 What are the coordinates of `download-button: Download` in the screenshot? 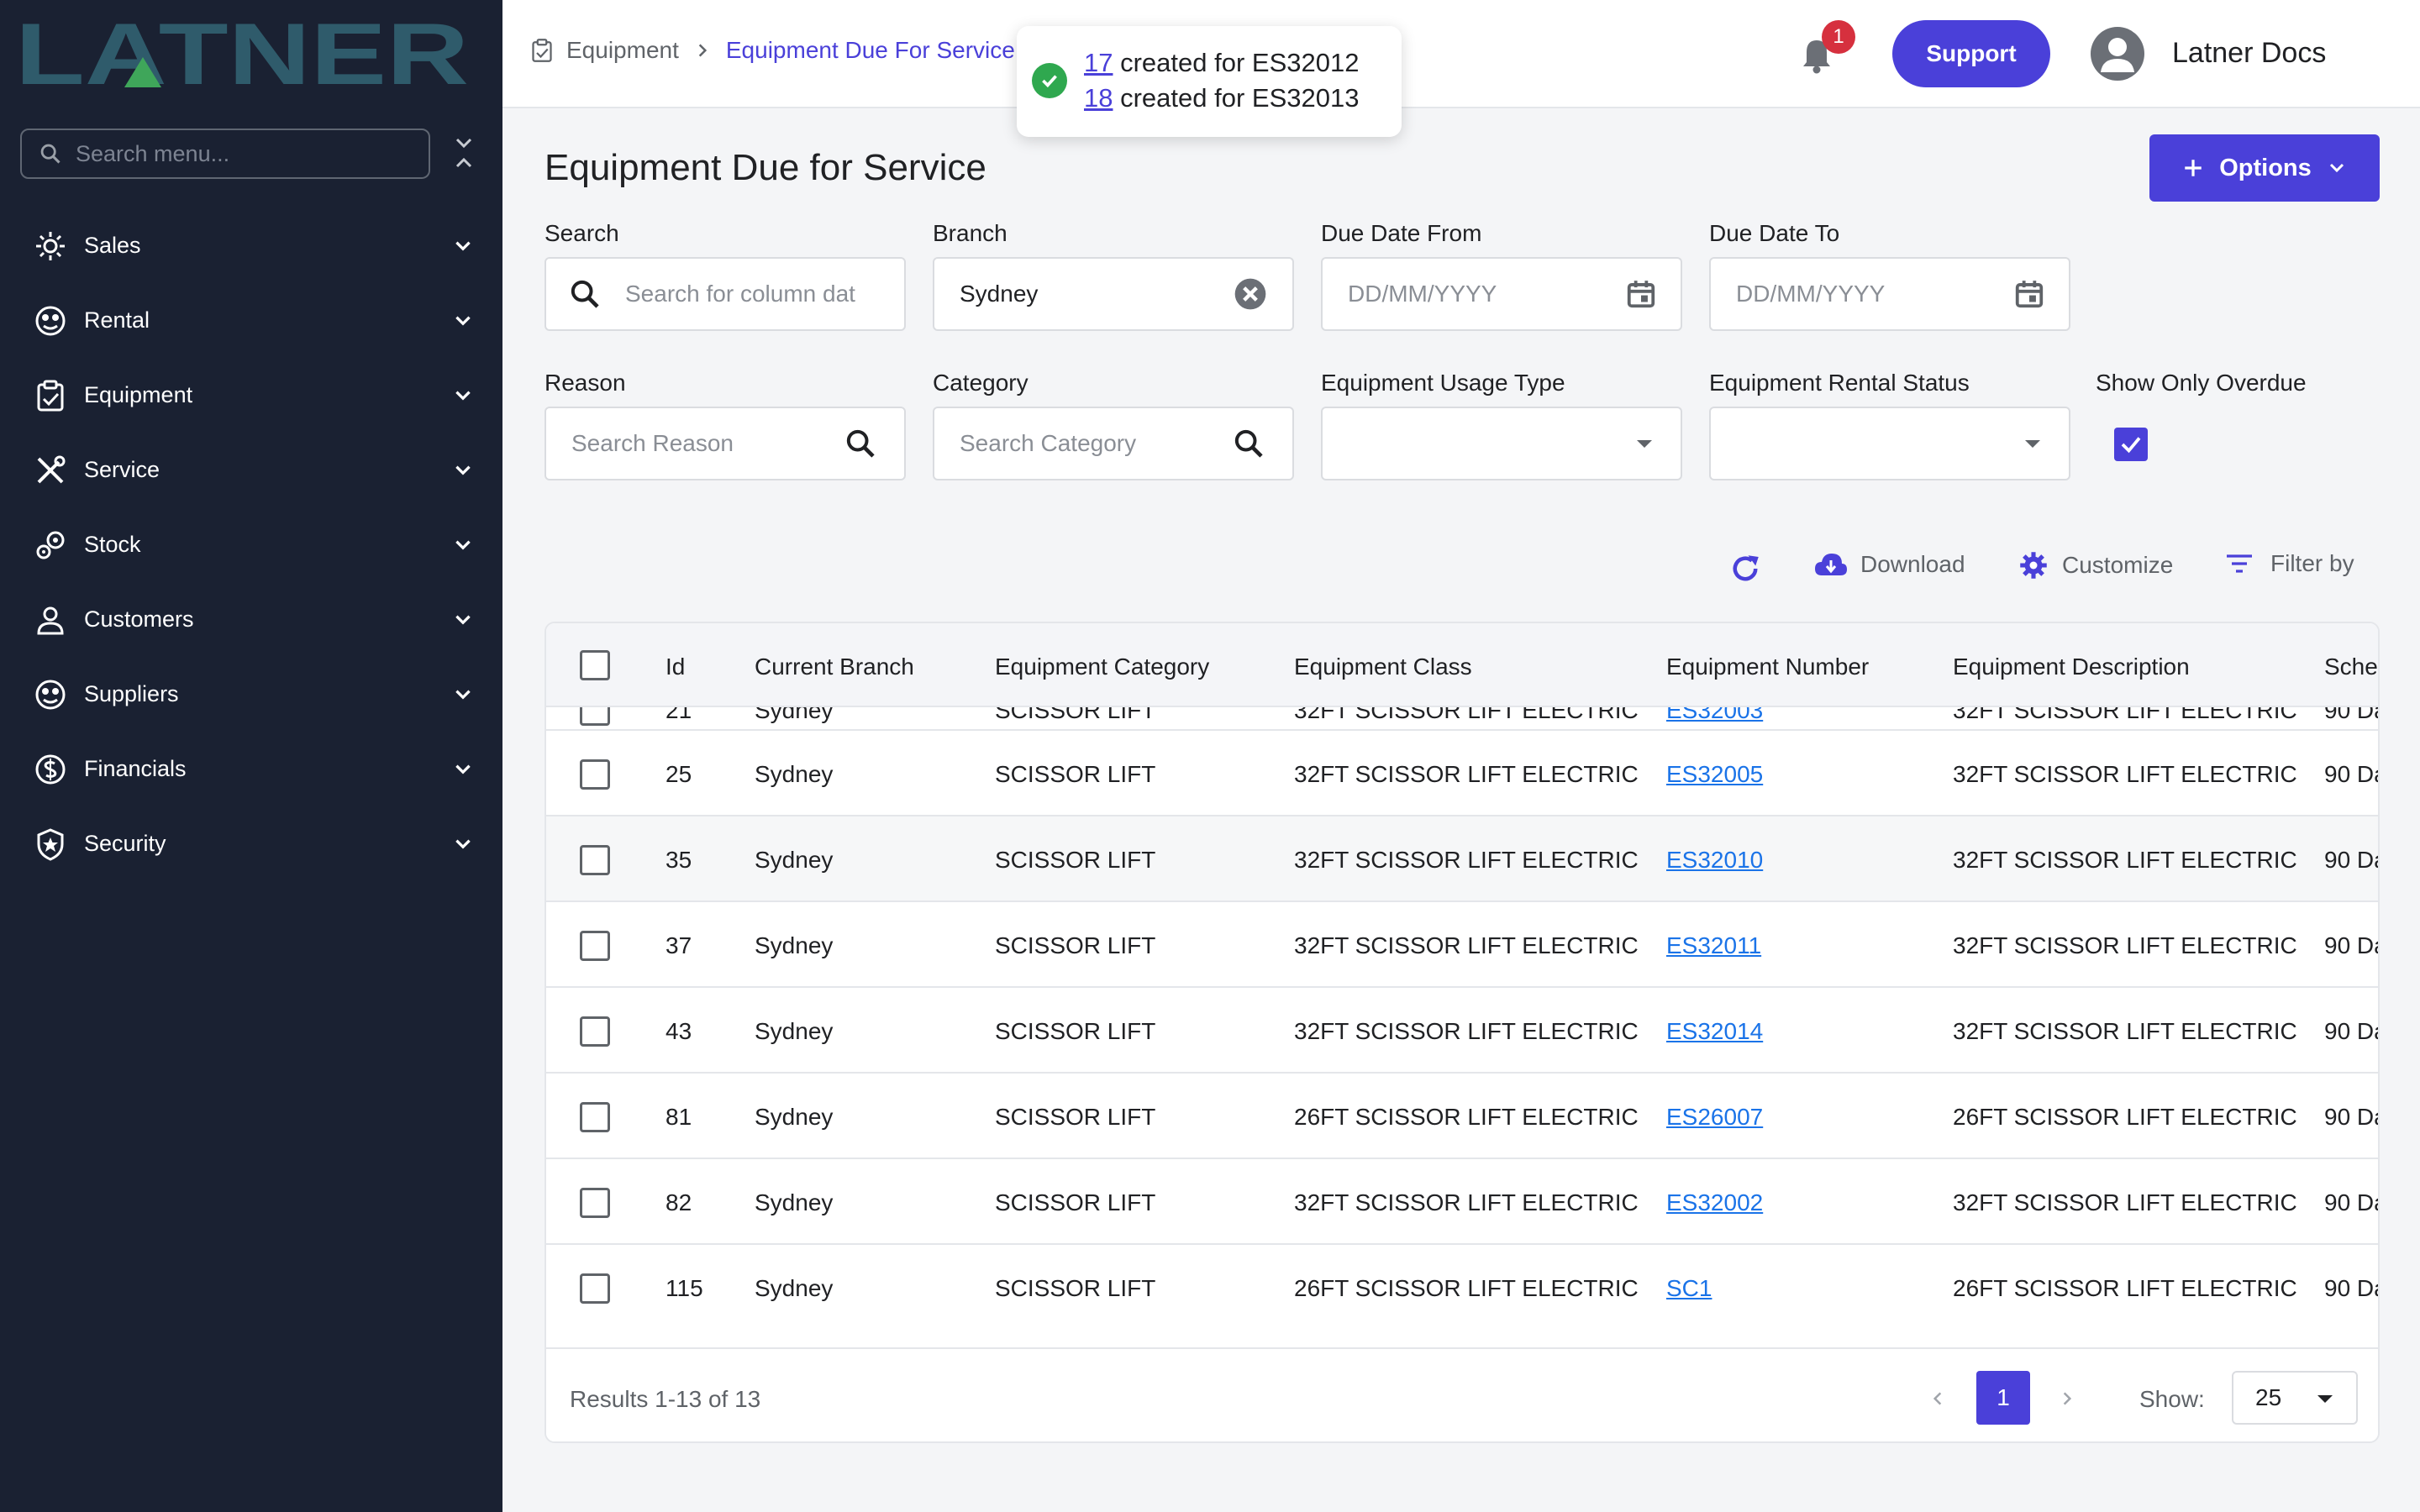 It's located at (1889, 564).